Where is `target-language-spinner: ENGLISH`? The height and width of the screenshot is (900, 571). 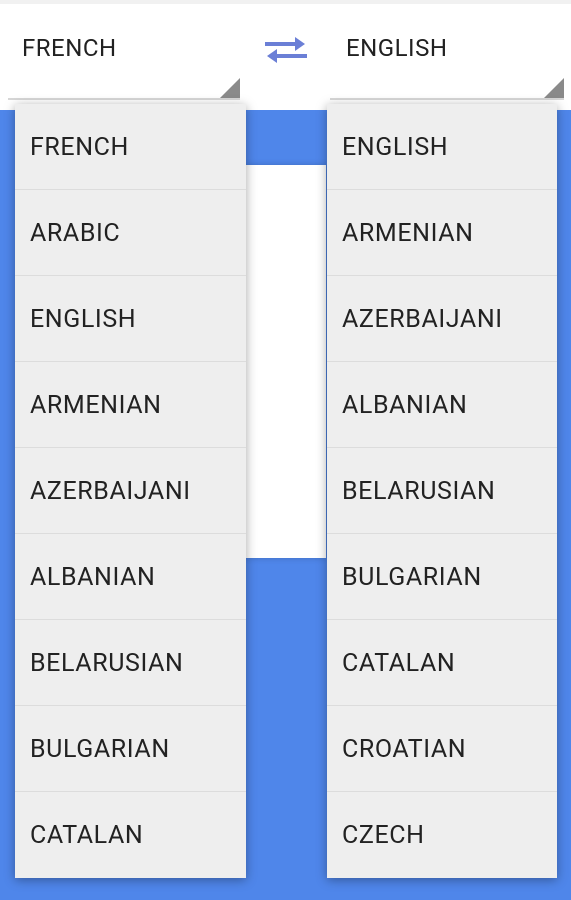
target-language-spinner: ENGLISH is located at coordinates (447, 50).